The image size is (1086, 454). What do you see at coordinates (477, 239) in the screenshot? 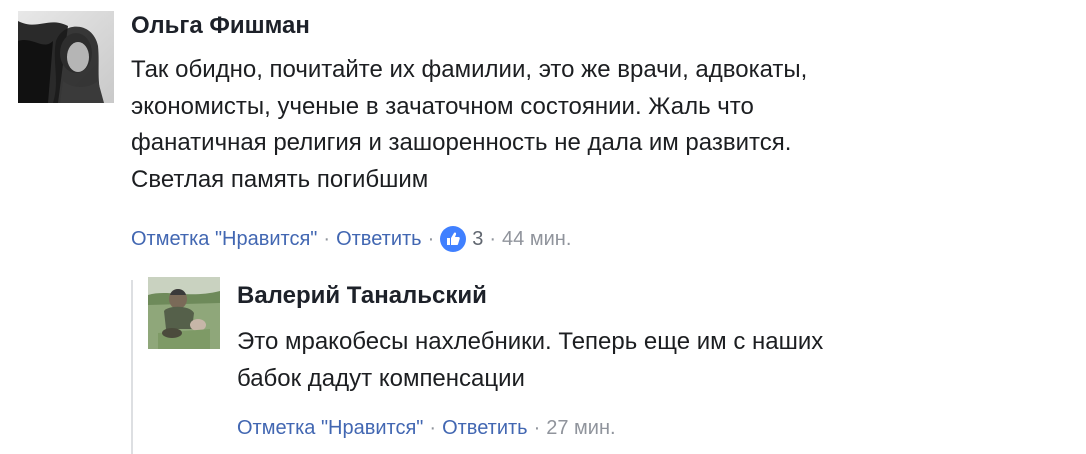
I see `reaction-count: 3` at bounding box center [477, 239].